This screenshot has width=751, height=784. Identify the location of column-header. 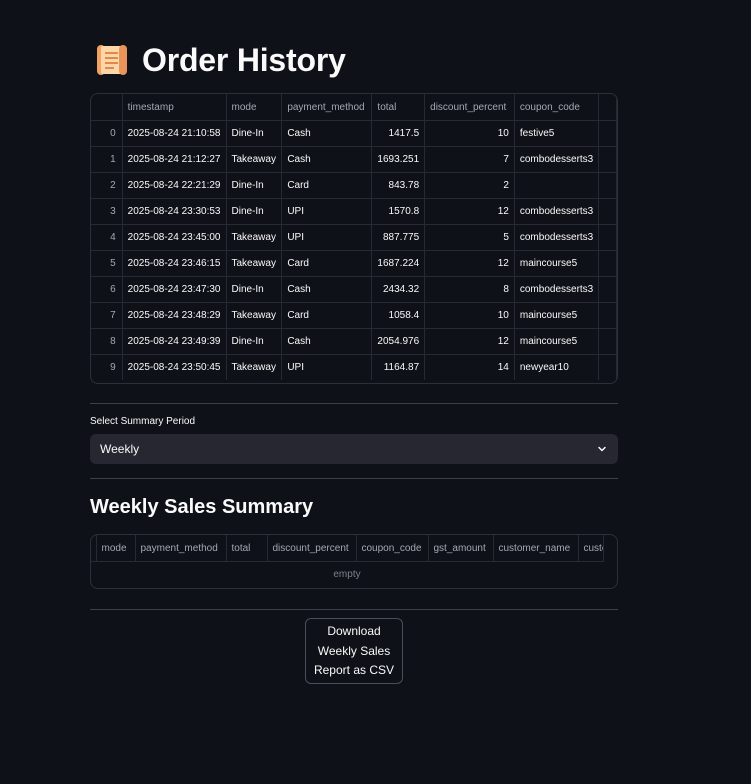
(607, 107).